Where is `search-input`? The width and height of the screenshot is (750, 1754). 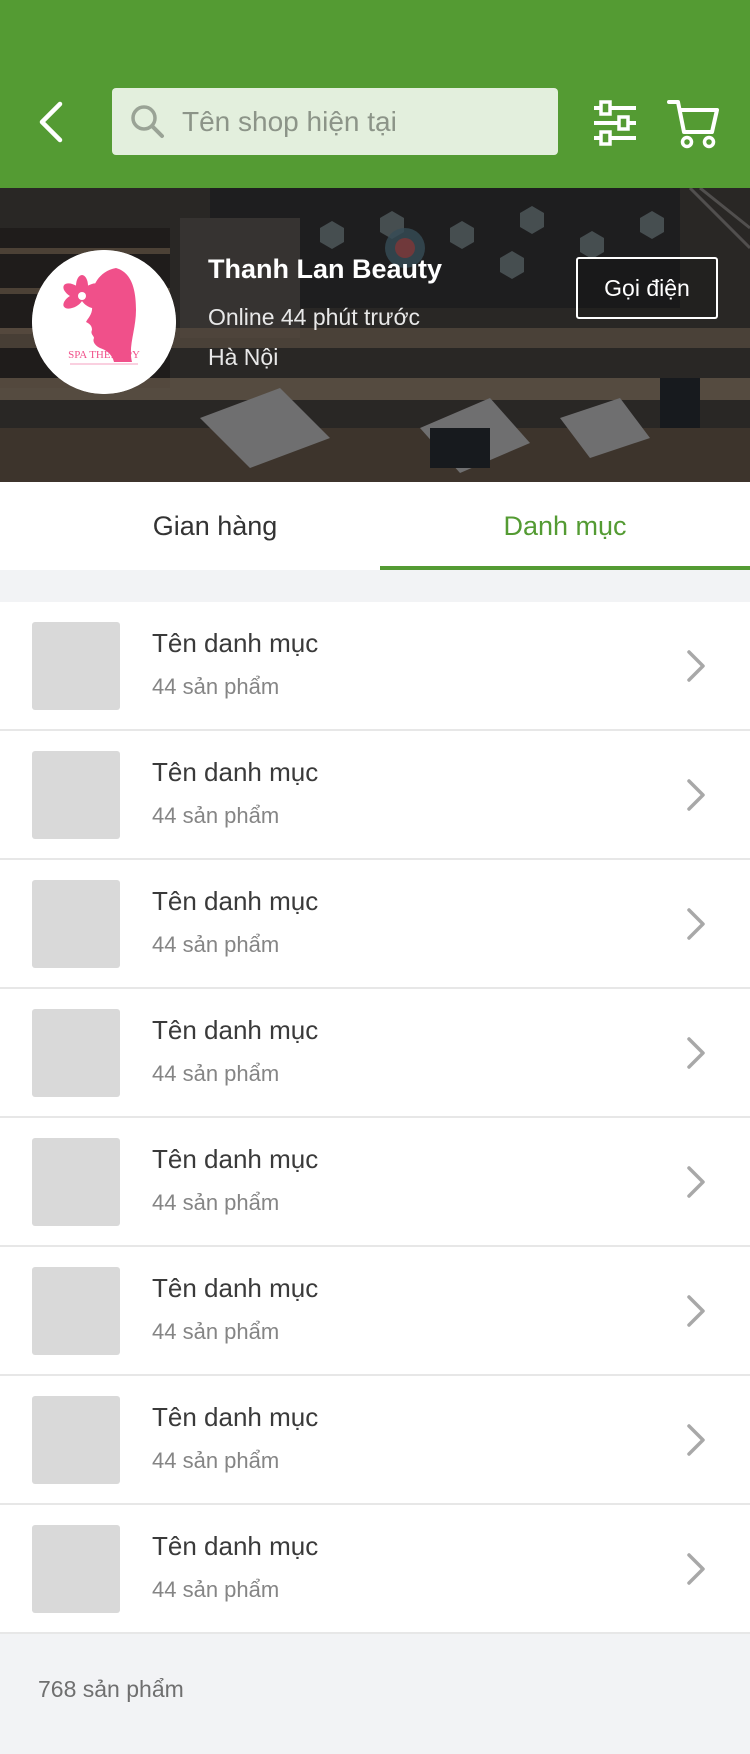
search-input is located at coordinates (362, 121).